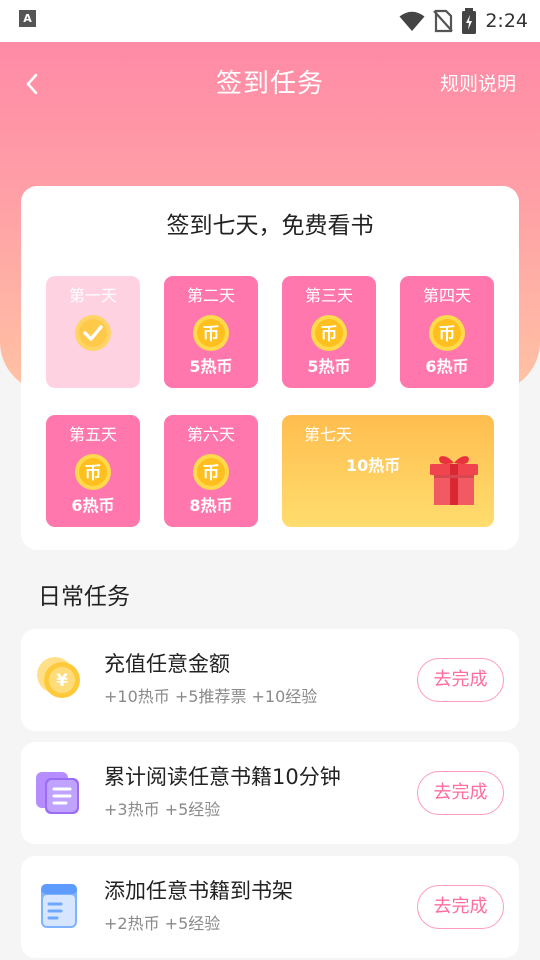 Image resolution: width=540 pixels, height=960 pixels. I want to click on gift-icon, so click(454, 480).